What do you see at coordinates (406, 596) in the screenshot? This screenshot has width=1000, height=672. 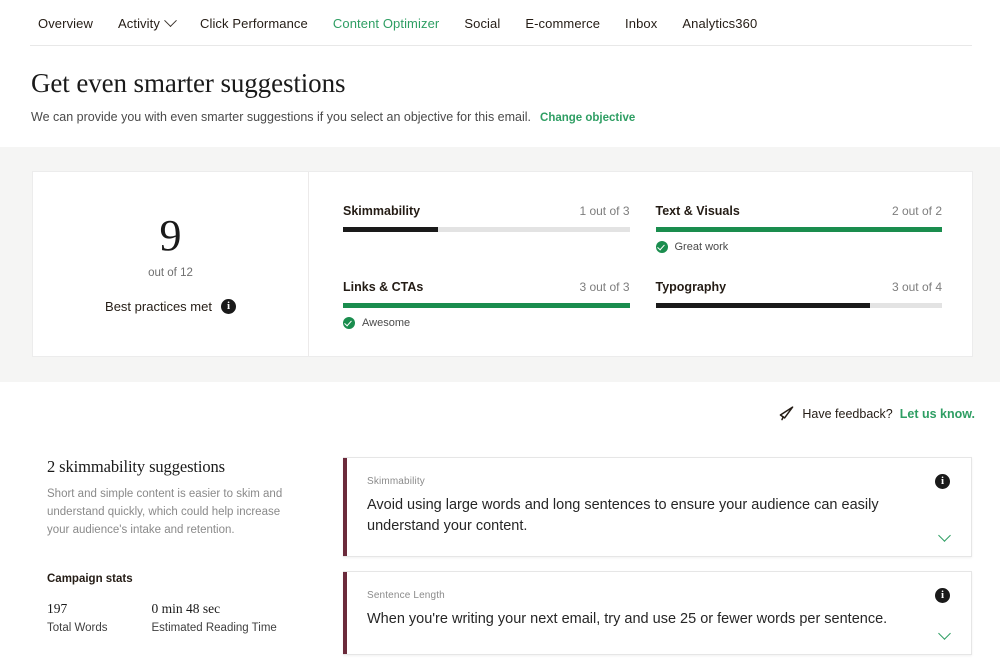 I see `suggestion-category: Sentence Length` at bounding box center [406, 596].